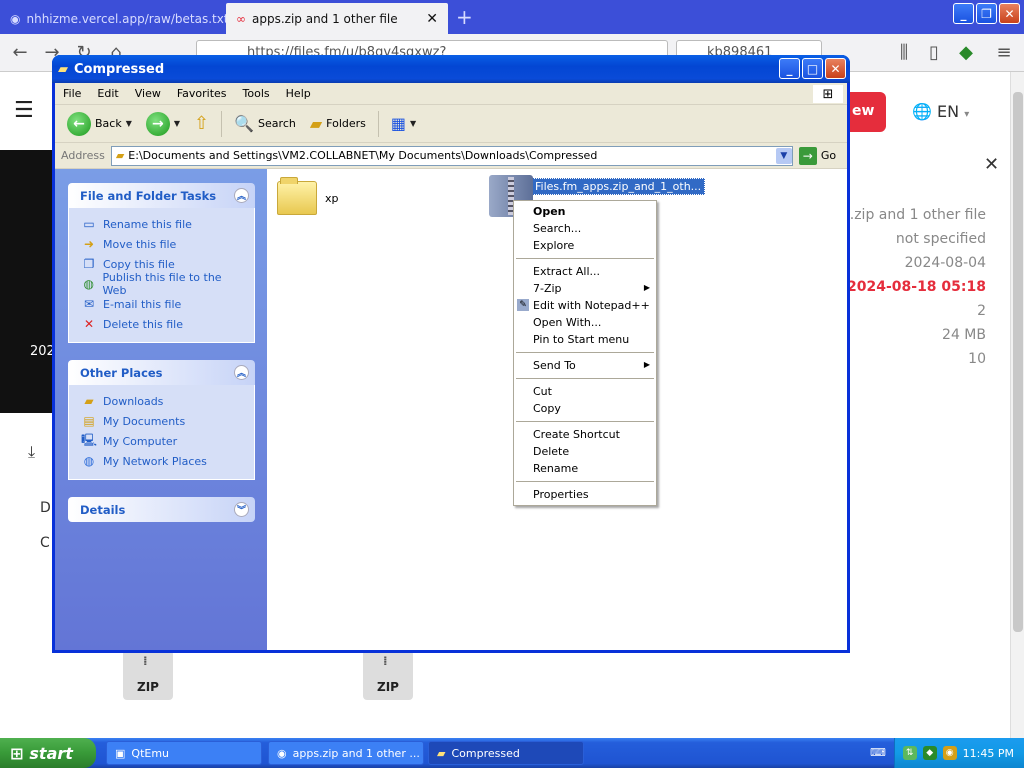 This screenshot has width=1024, height=768. What do you see at coordinates (585, 365) in the screenshot?
I see `cm-send-to: Send To ▶` at bounding box center [585, 365].